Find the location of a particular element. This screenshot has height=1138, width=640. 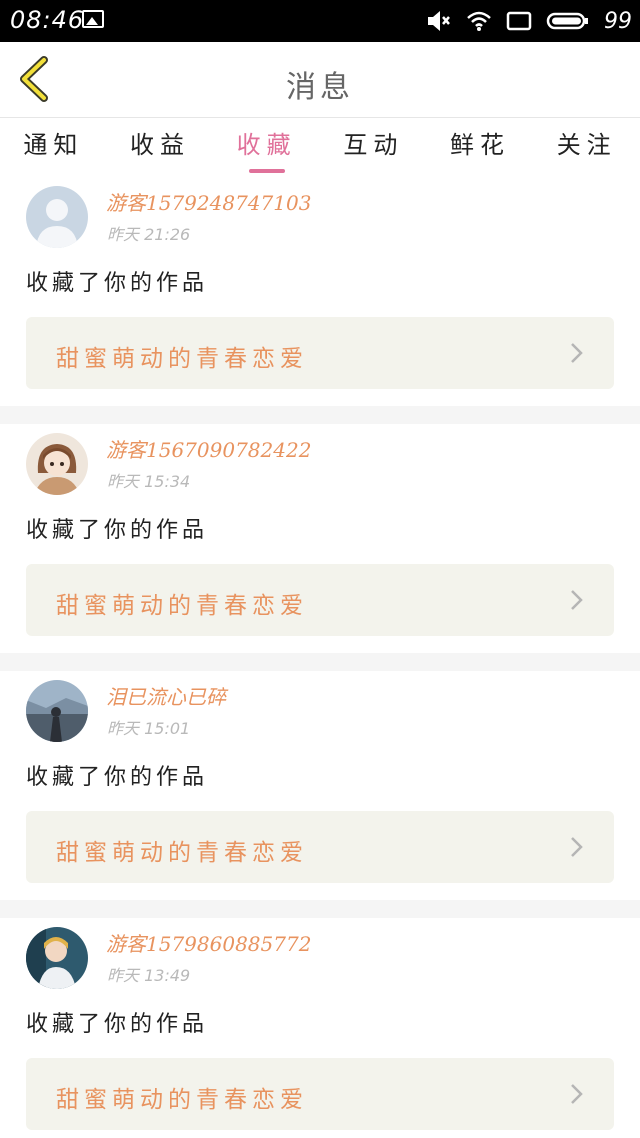

username: 游客1579860885772 is located at coordinates (208, 942).